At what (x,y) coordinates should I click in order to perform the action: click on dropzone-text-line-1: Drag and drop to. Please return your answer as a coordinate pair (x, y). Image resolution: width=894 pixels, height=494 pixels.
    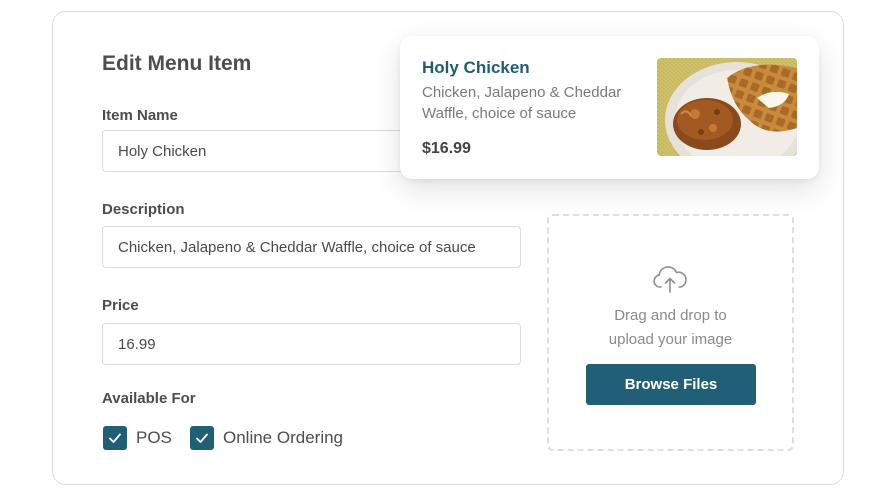
    Looking at the image, I should click on (670, 315).